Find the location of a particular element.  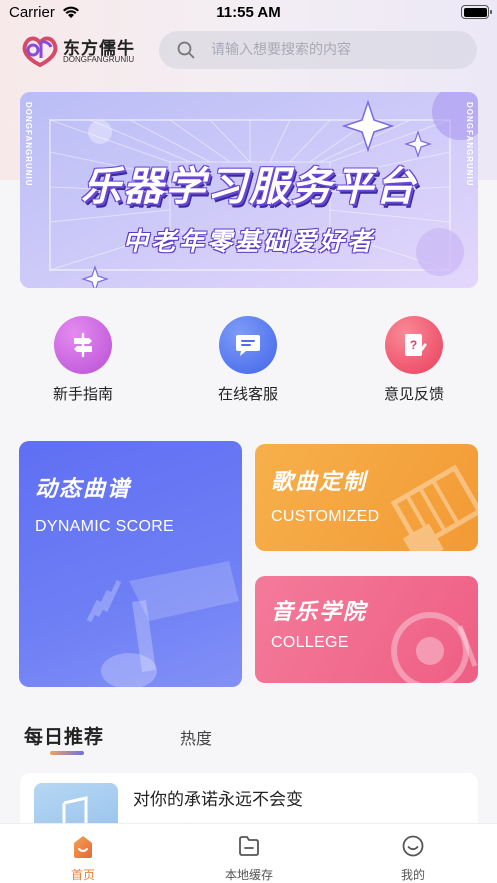

card-dynamic-subtitle: DYNAMIC SCORE is located at coordinates (105, 526).